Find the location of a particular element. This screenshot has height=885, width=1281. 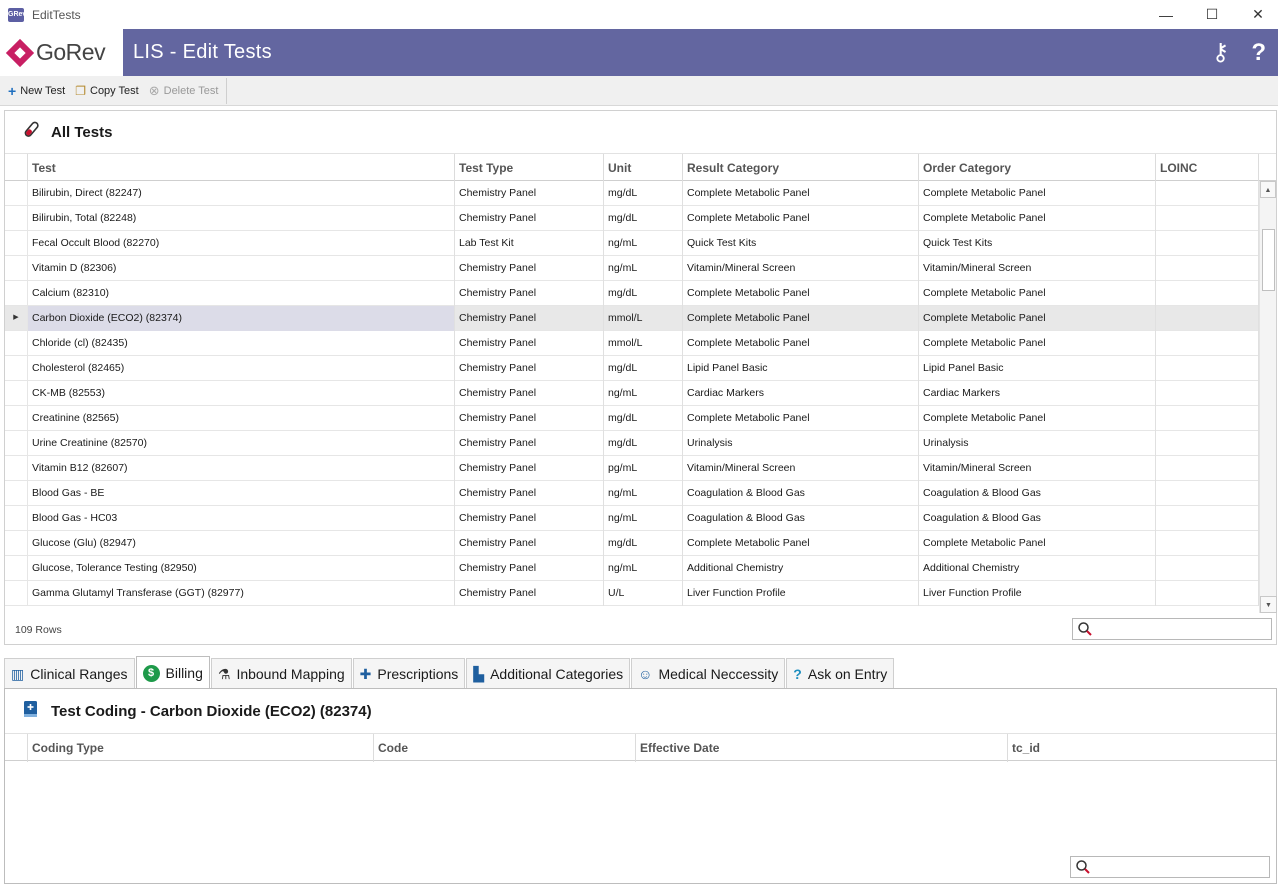

test-name-cell: Vitamin B12 (82607) is located at coordinates (241, 468).